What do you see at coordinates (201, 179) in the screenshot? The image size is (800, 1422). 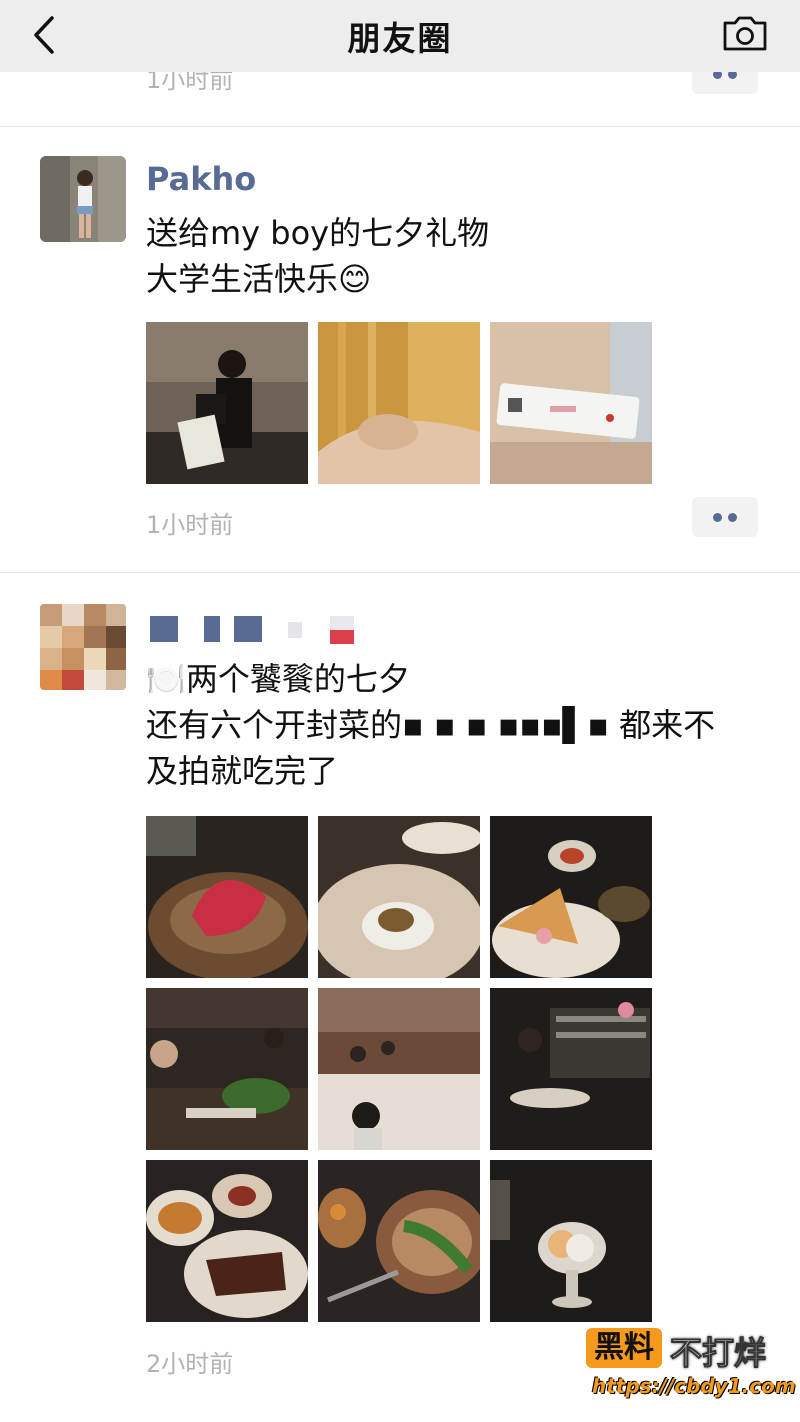 I see `post-author-name: Pakho` at bounding box center [201, 179].